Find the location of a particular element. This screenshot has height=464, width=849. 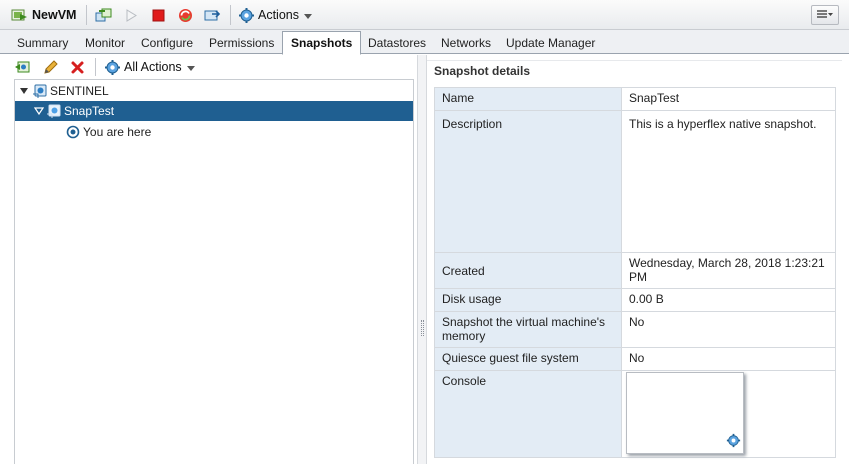

tree-node-label: You are here is located at coordinates (117, 132).